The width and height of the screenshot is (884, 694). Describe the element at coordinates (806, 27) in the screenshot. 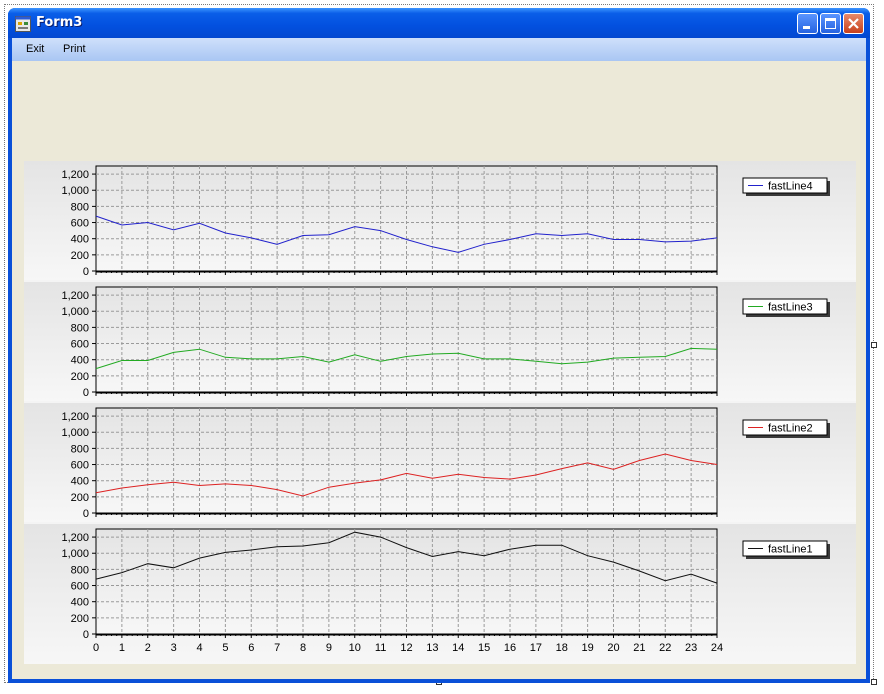

I see `minimize-icon` at that location.